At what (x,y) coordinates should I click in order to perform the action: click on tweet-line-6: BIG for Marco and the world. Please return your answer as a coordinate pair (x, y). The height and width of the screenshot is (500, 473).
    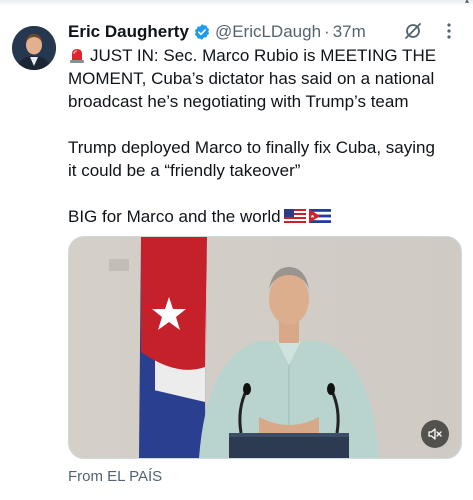
    Looking at the image, I should click on (268, 216).